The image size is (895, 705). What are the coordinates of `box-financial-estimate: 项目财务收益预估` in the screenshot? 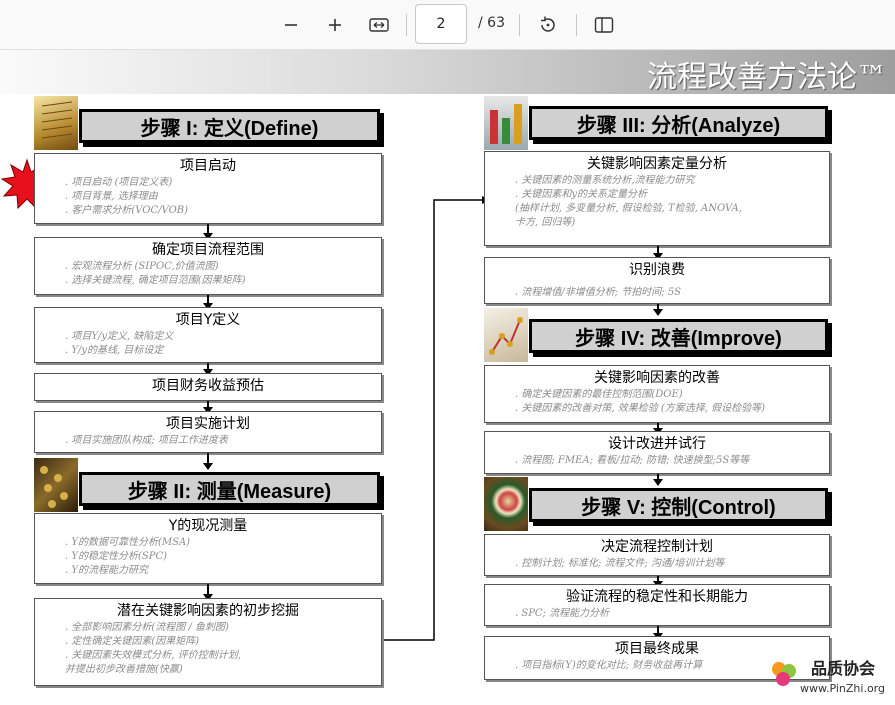 It's located at (208, 387).